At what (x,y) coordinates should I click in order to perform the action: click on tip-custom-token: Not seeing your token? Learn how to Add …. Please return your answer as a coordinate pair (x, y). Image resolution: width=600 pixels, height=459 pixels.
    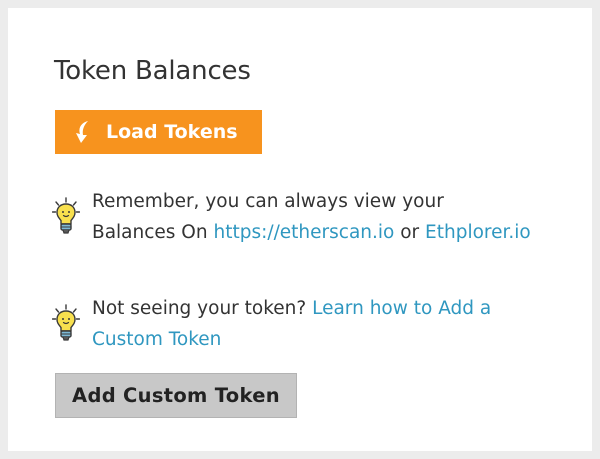
    Looking at the image, I should click on (291, 324).